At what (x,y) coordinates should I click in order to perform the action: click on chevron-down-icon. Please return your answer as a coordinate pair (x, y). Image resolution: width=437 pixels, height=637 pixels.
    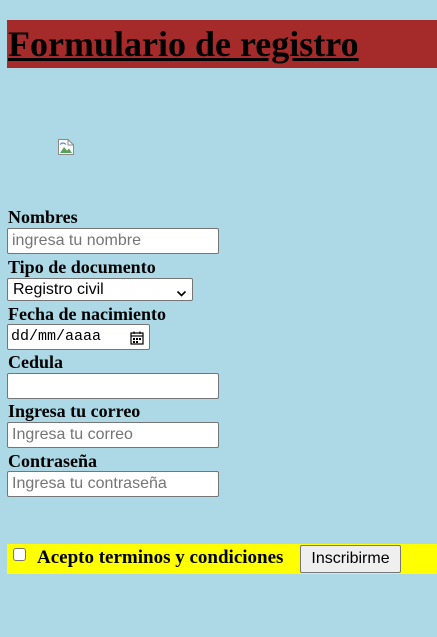
    Looking at the image, I should click on (181, 290).